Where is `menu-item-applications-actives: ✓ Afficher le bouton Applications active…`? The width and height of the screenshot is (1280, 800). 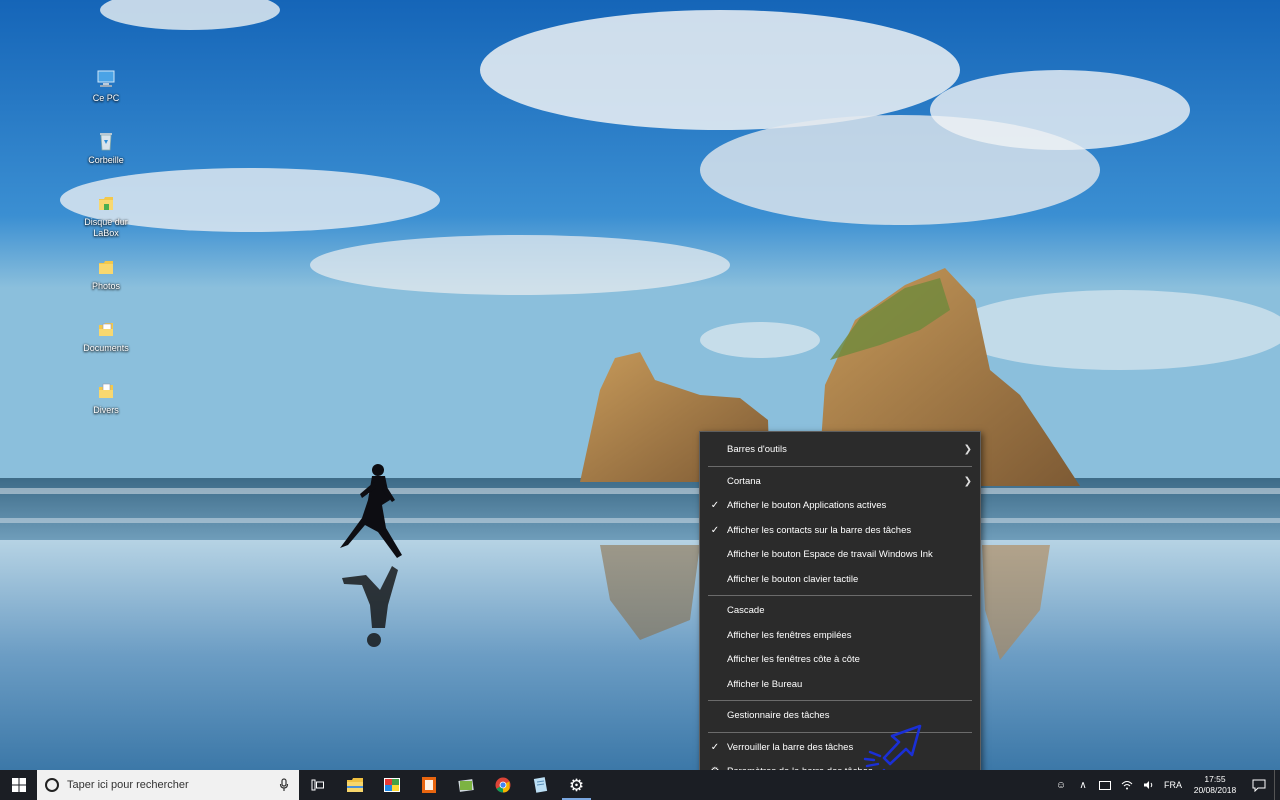 menu-item-applications-actives: ✓ Afficher le bouton Applications active… is located at coordinates (840, 506).